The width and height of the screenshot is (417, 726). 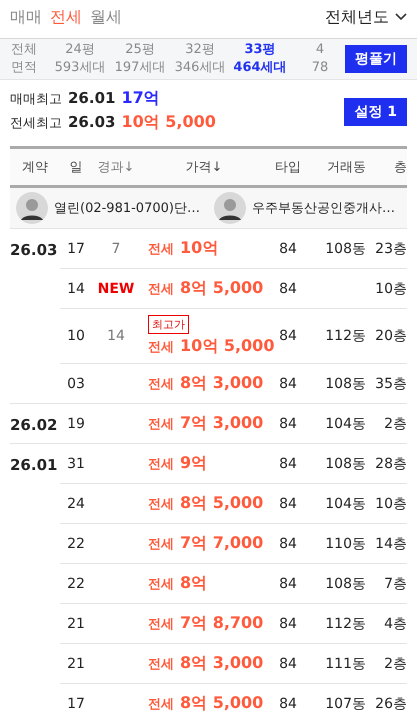 I want to click on building-cell-text: 111동, so click(x=345, y=663).